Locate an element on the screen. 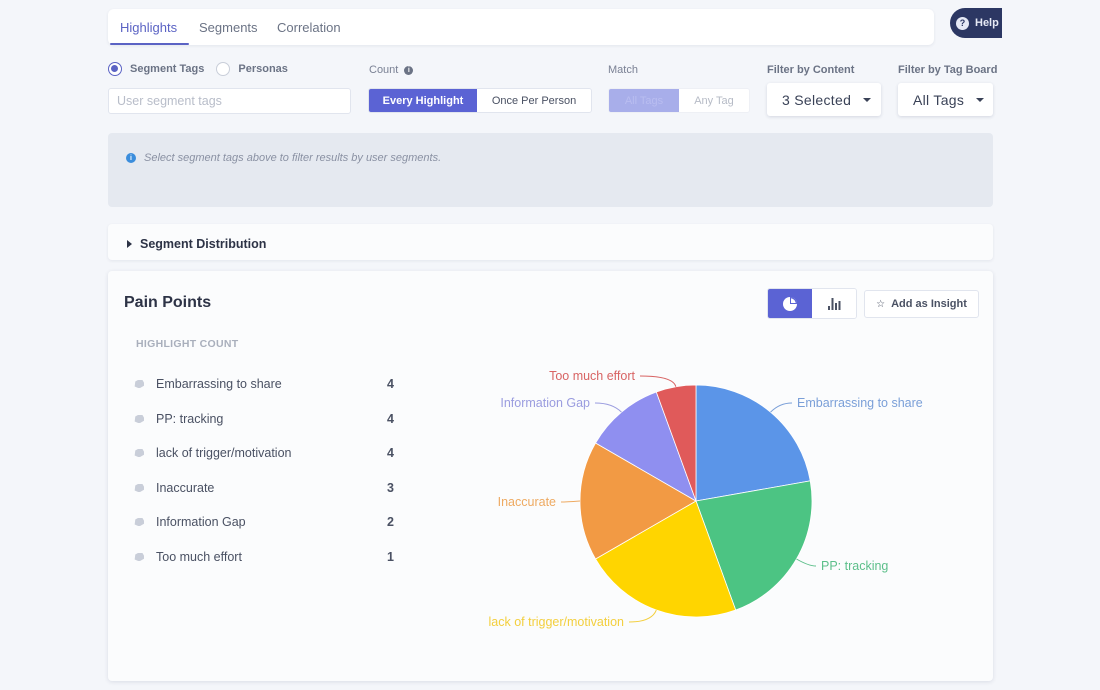  list-item-label: Embarrassing to share is located at coordinates (219, 384).